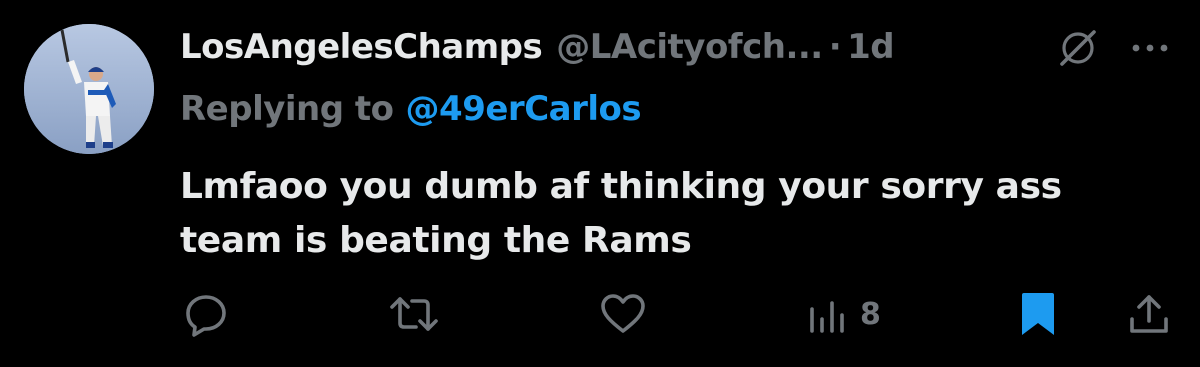 The width and height of the screenshot is (1200, 367). I want to click on views-button: 8, so click(843, 314).